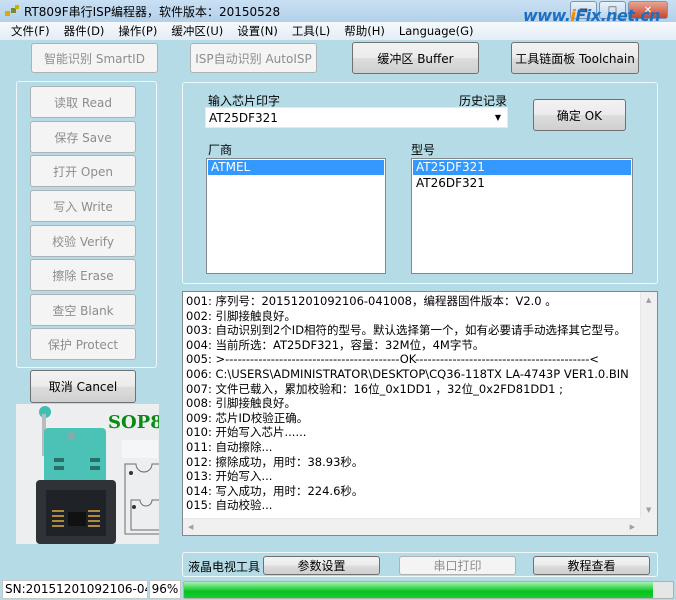 Image resolution: width=676 pixels, height=600 pixels. I want to click on menu-device: 器件(D), so click(84, 31).